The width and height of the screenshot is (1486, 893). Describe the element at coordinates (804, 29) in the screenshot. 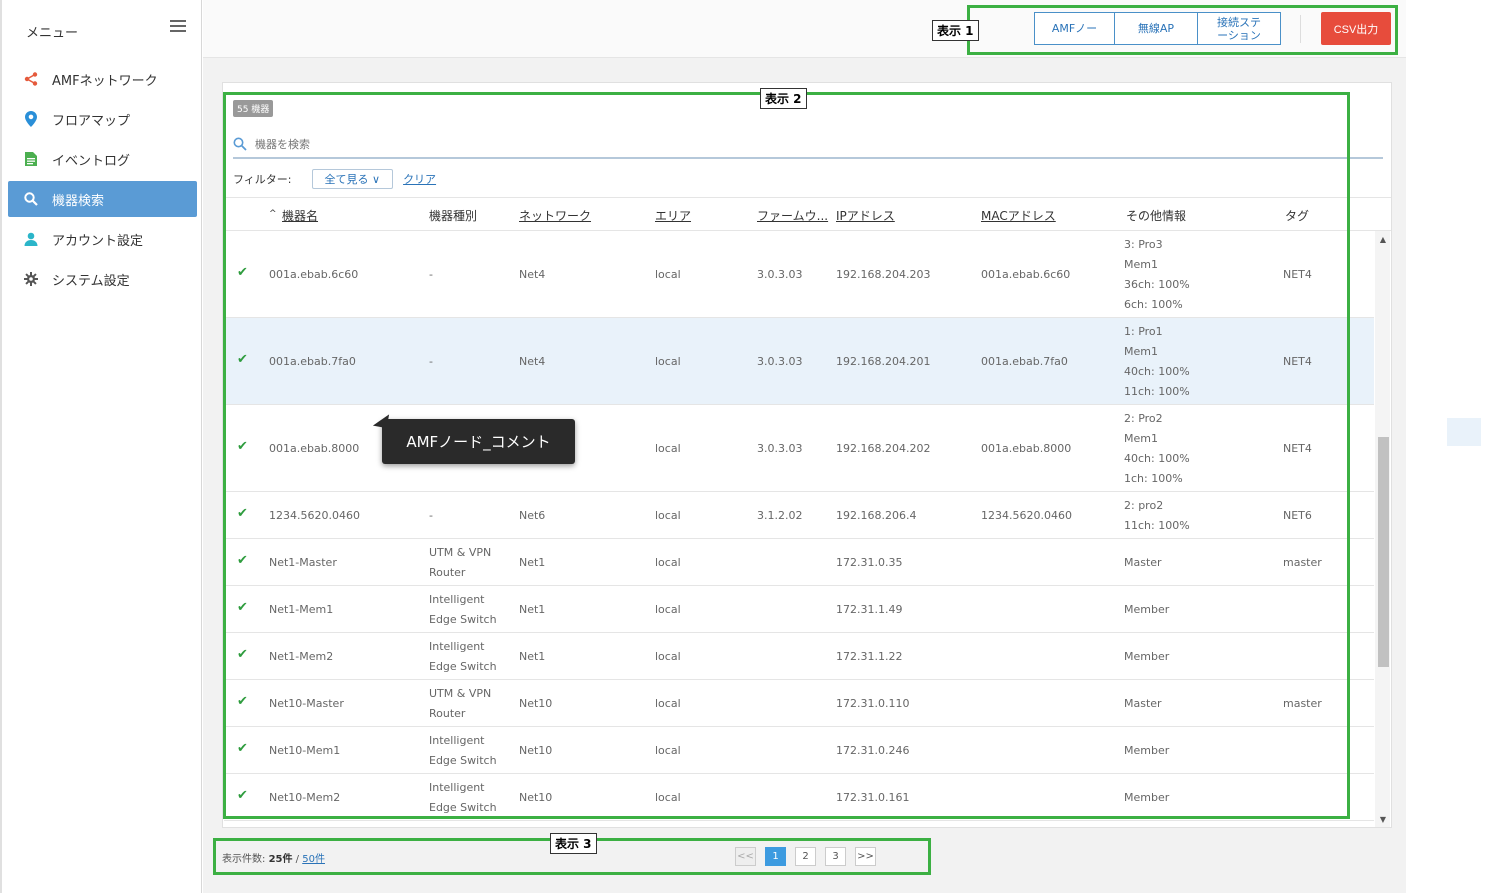

I see `top-toolbar: 表示 1 AMFノー 無線AP 接続ステ ーション CSV出力` at that location.